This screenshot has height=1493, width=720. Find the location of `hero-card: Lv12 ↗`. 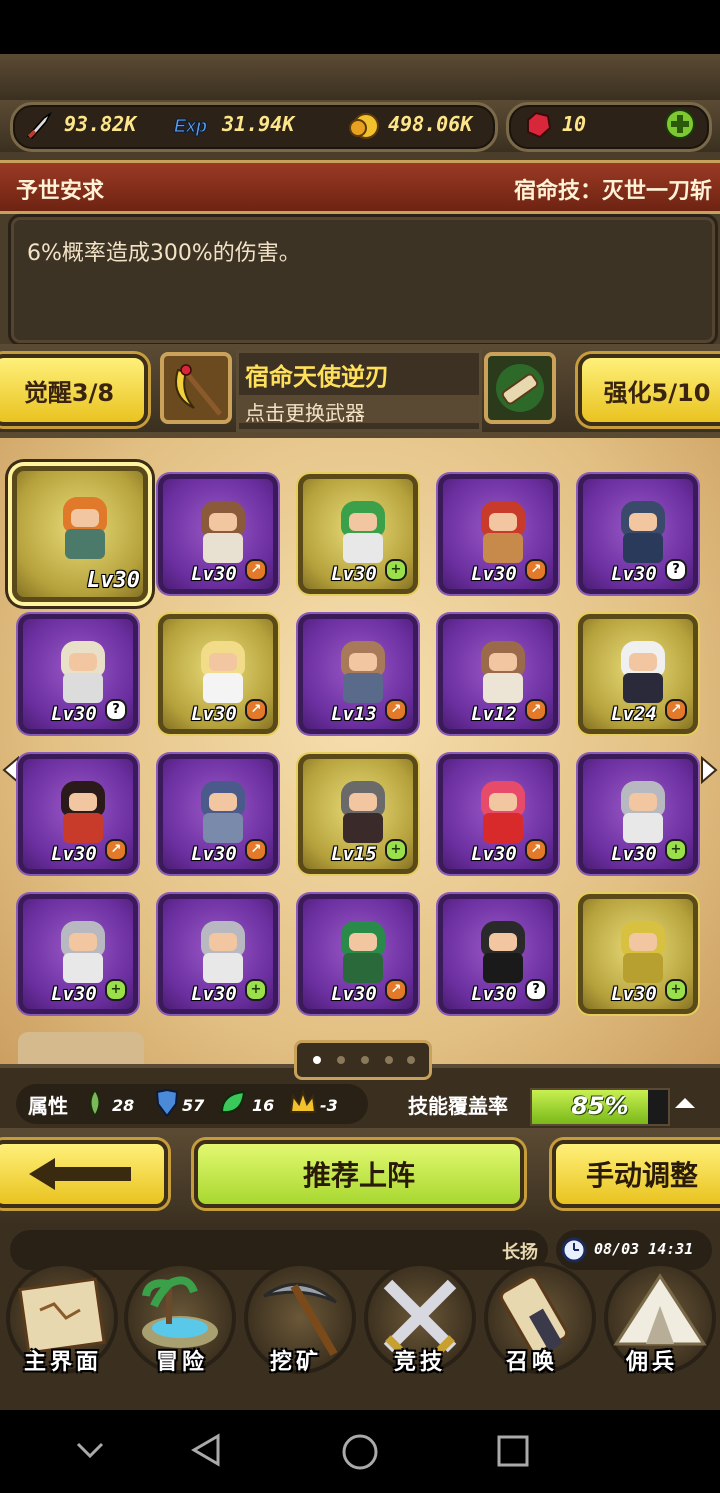

hero-card: Lv12 ↗ is located at coordinates (498, 674).